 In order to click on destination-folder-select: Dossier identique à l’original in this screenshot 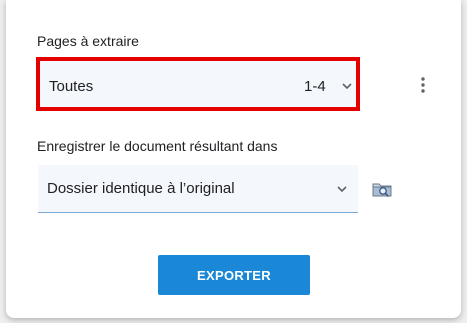, I will do `click(198, 189)`.